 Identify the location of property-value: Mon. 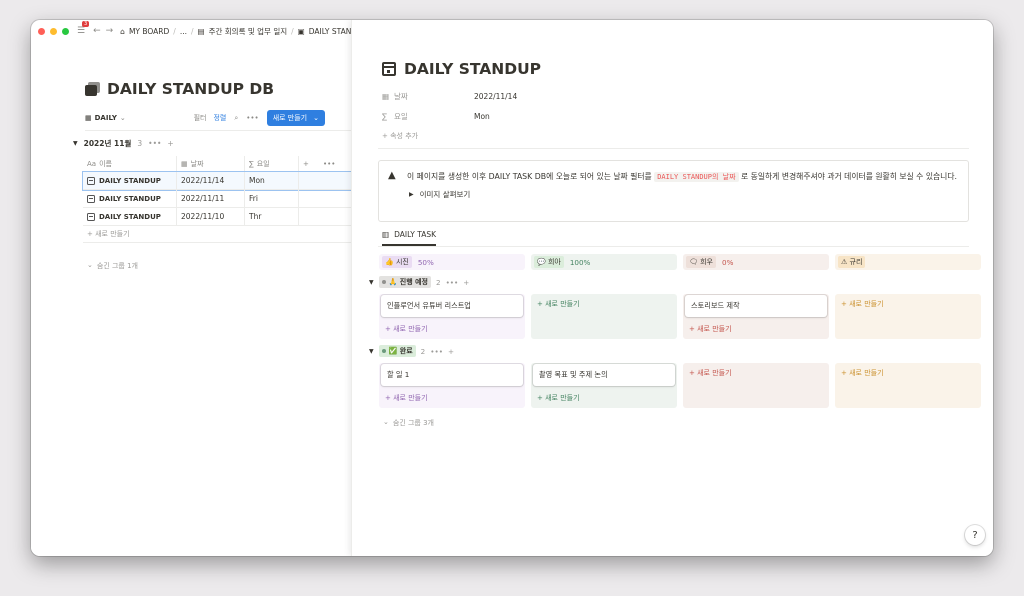
(482, 116).